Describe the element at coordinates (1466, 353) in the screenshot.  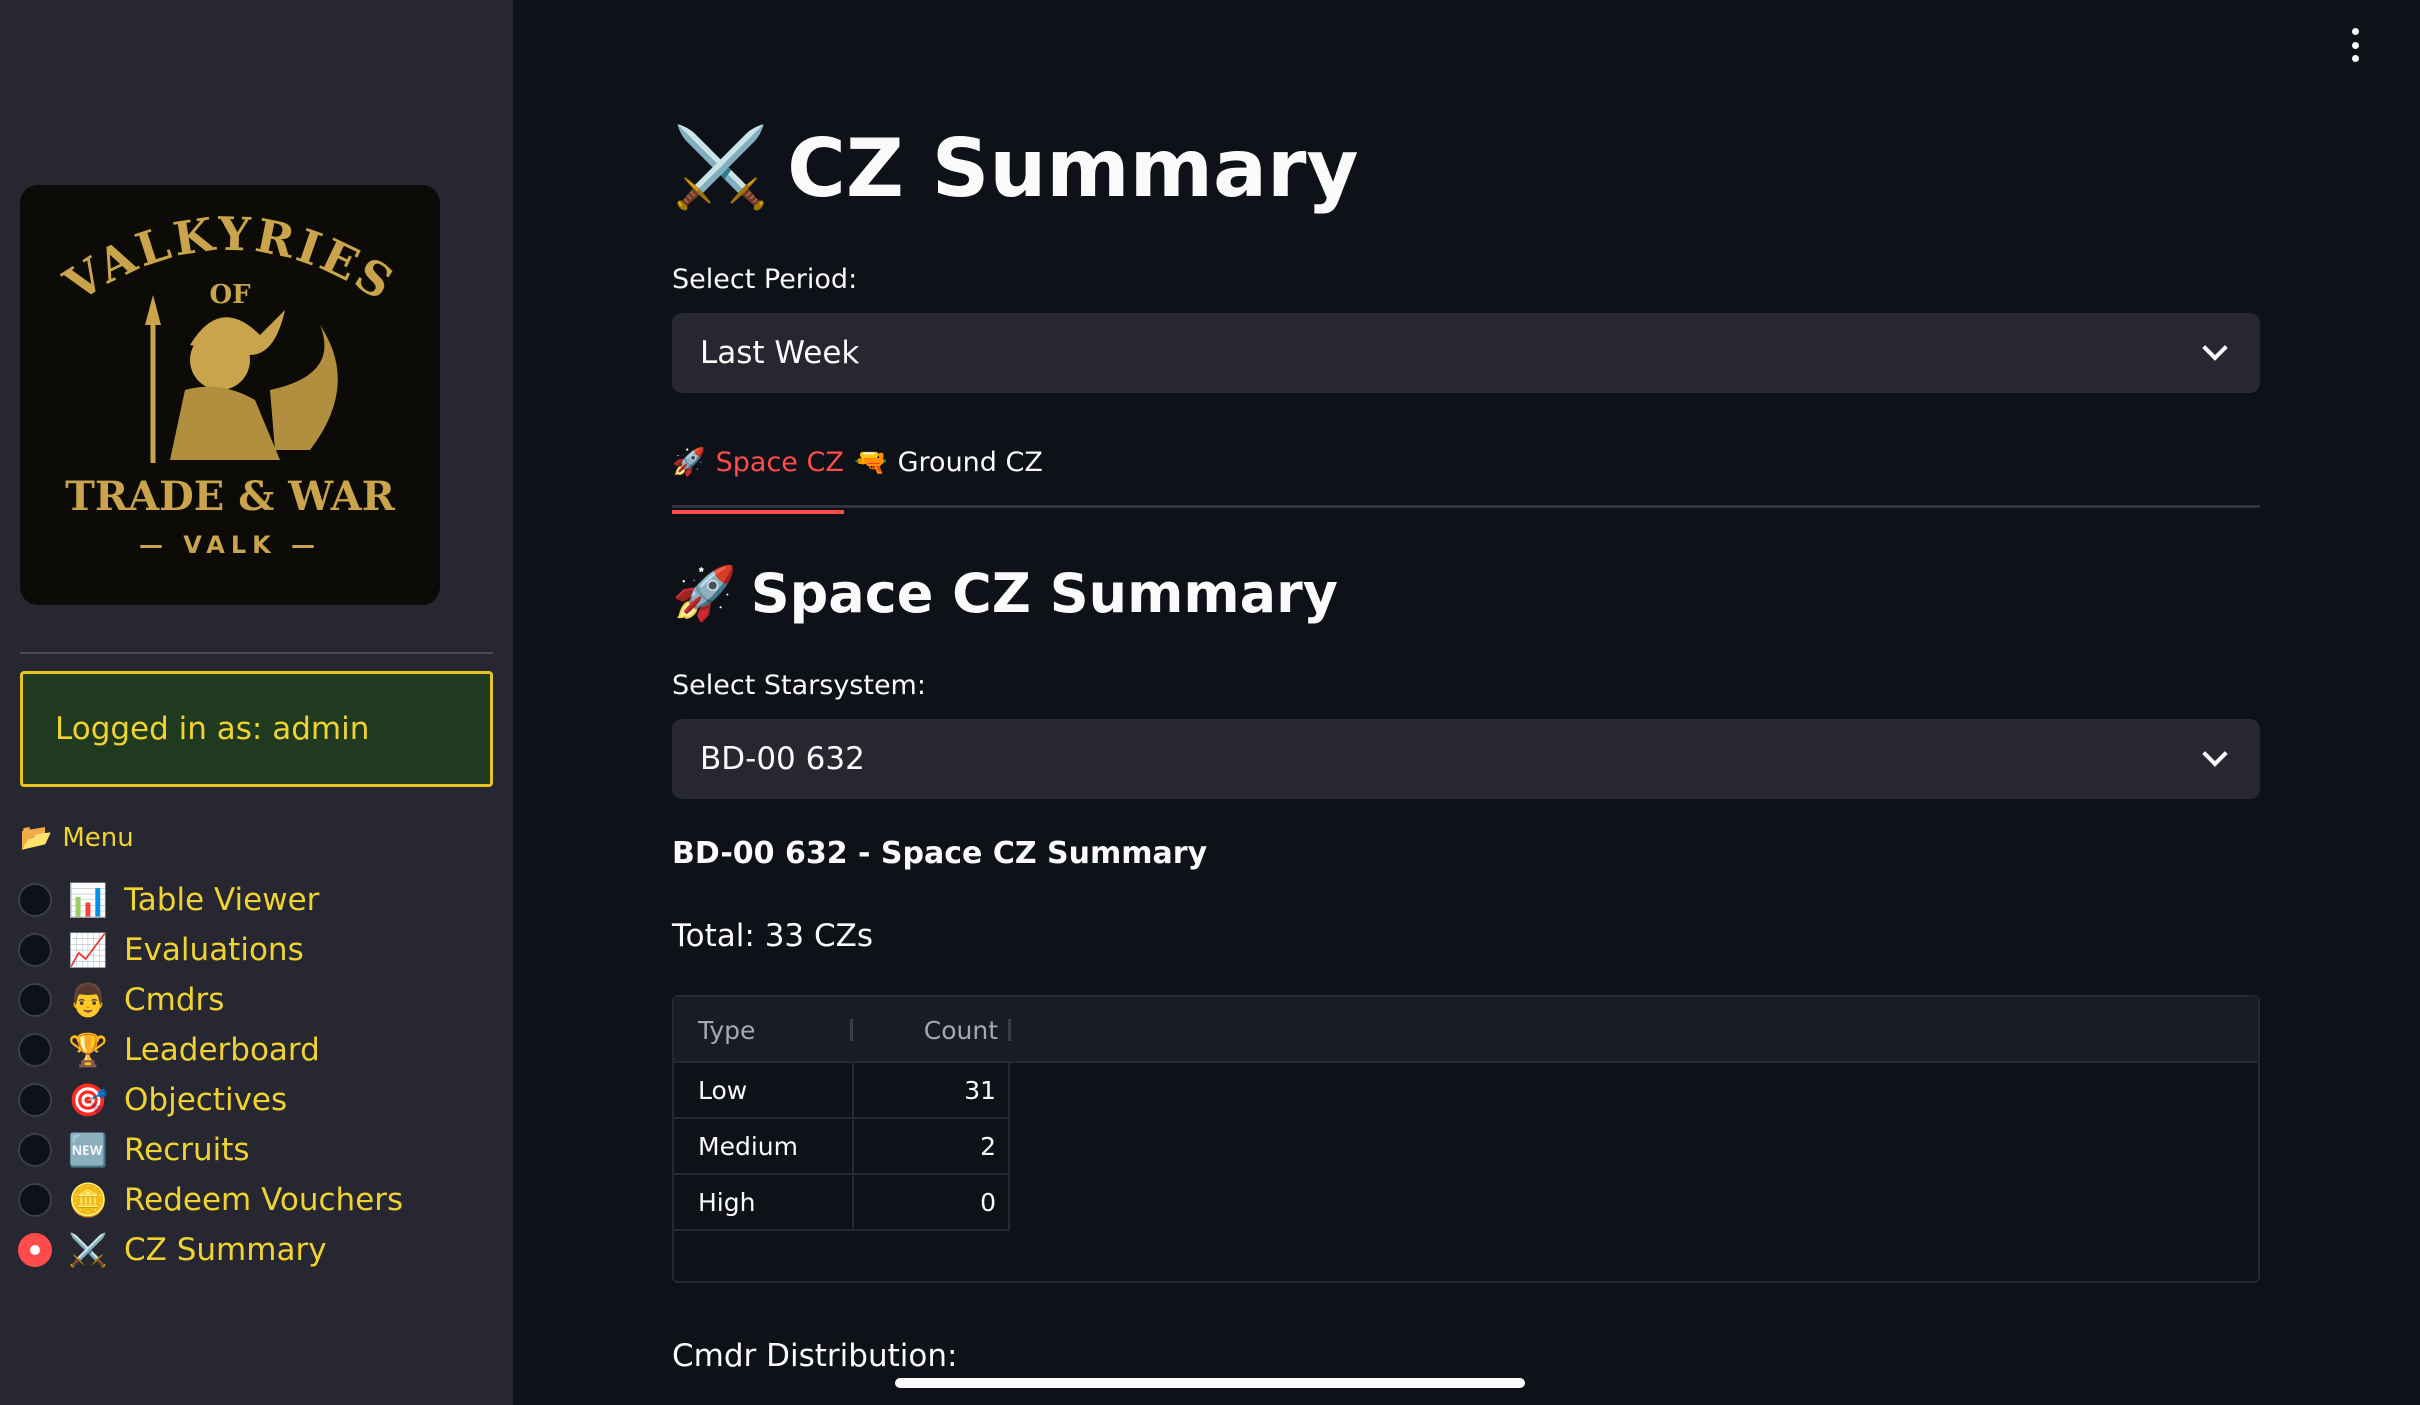
I see `period-select: Last Week` at that location.